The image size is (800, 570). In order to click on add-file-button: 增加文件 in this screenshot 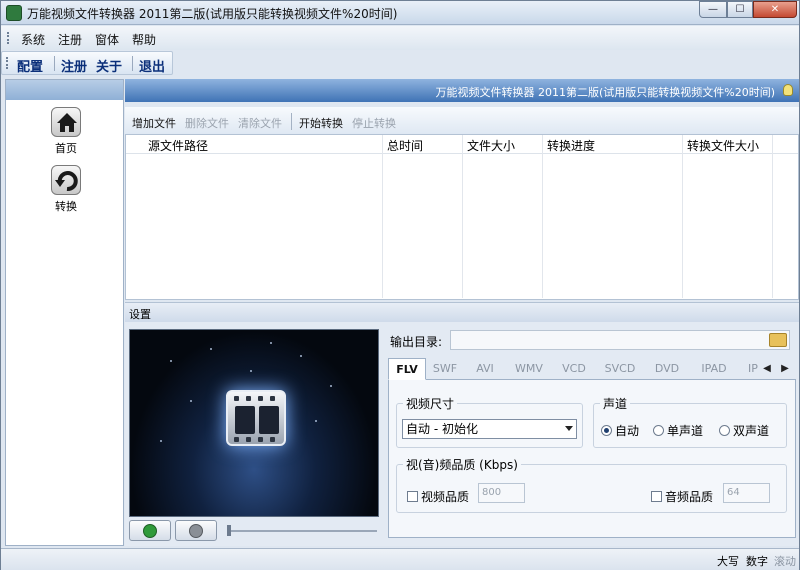, I will do `click(154, 123)`.